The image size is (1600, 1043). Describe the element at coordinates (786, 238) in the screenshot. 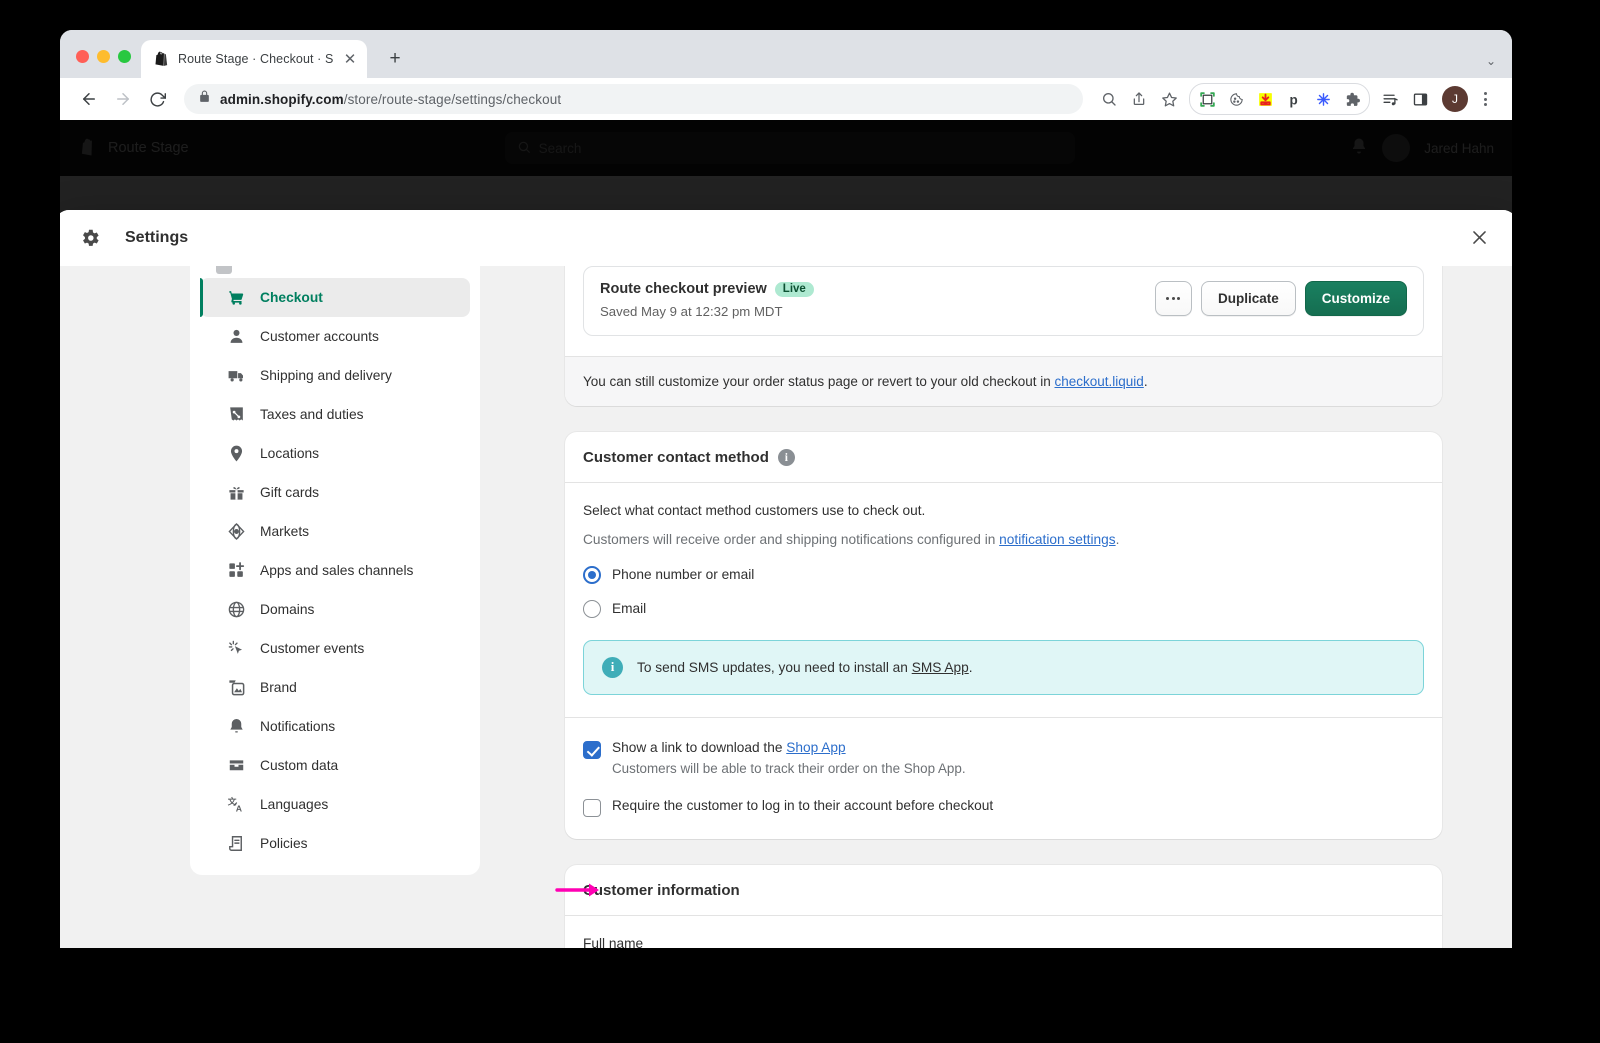

I see `settings-modal-header: Settings` at that location.